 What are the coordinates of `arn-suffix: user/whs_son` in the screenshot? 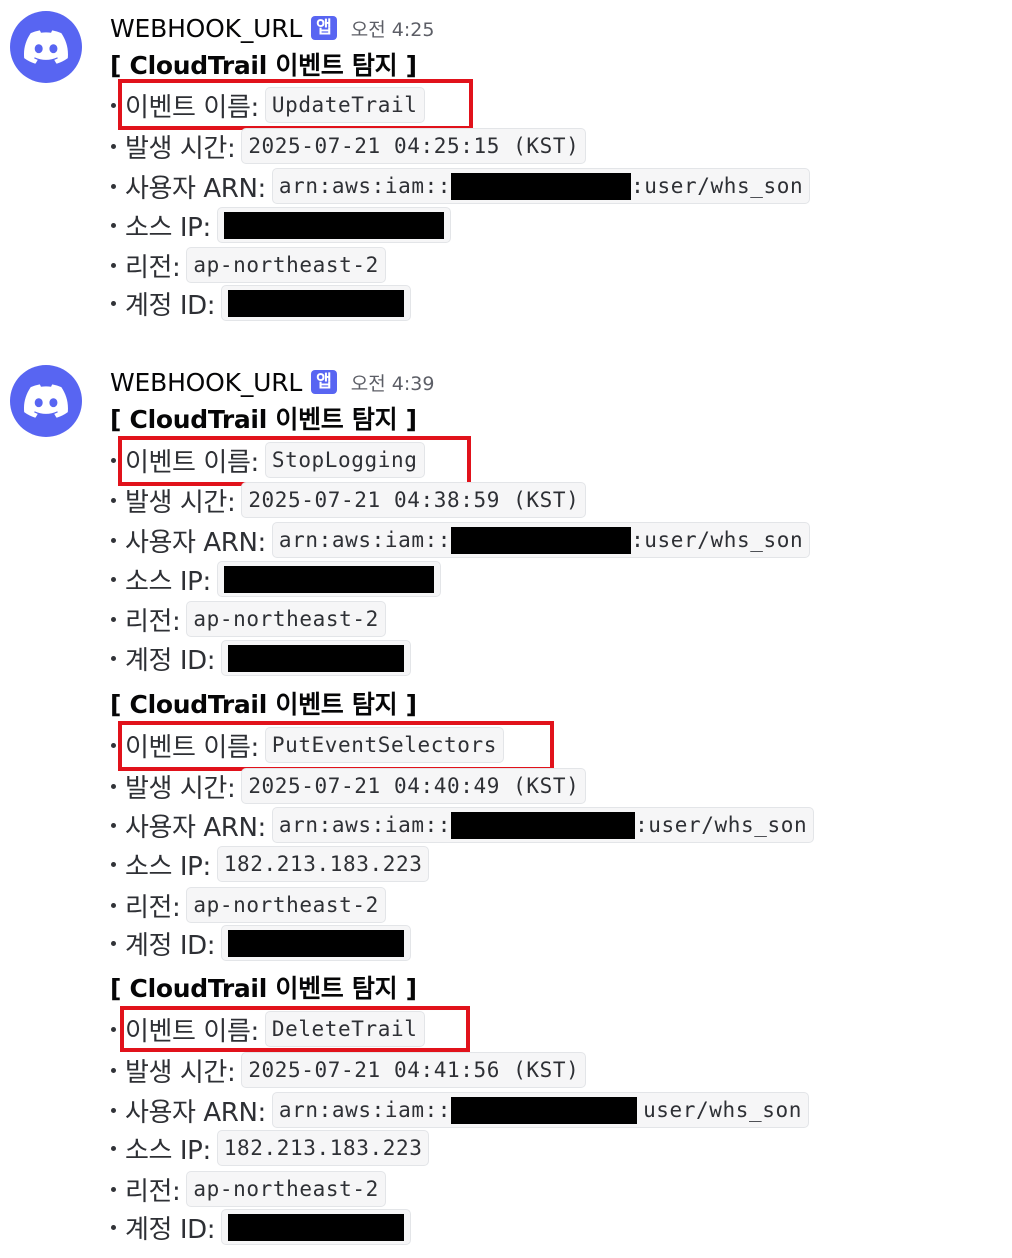 It's located at (722, 1110).